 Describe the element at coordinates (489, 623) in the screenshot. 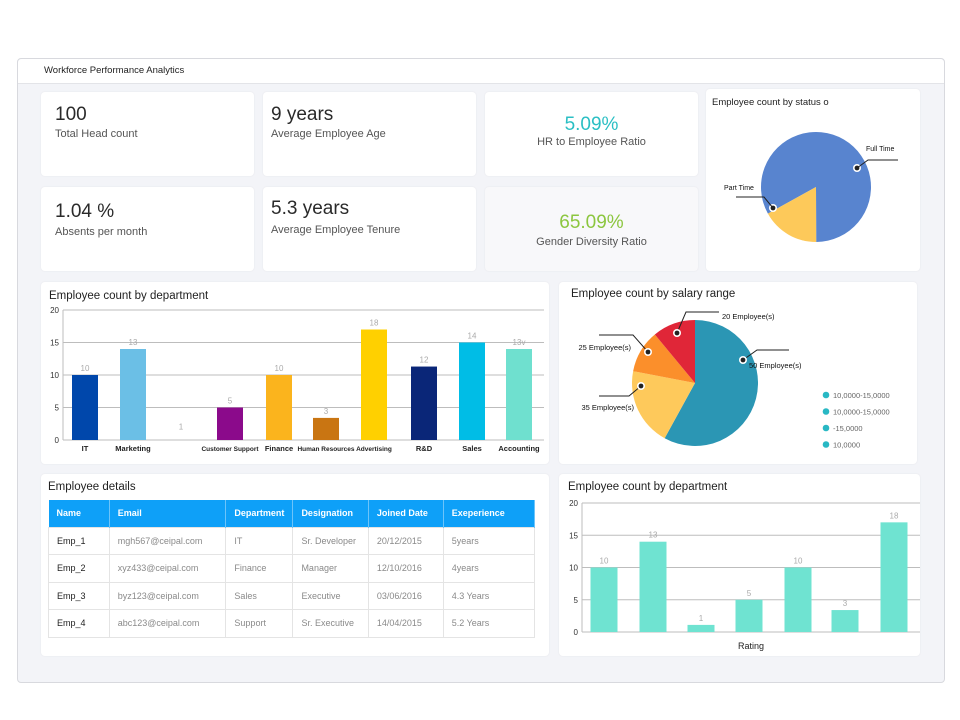

I see `table-cell: 5.2 Years` at that location.